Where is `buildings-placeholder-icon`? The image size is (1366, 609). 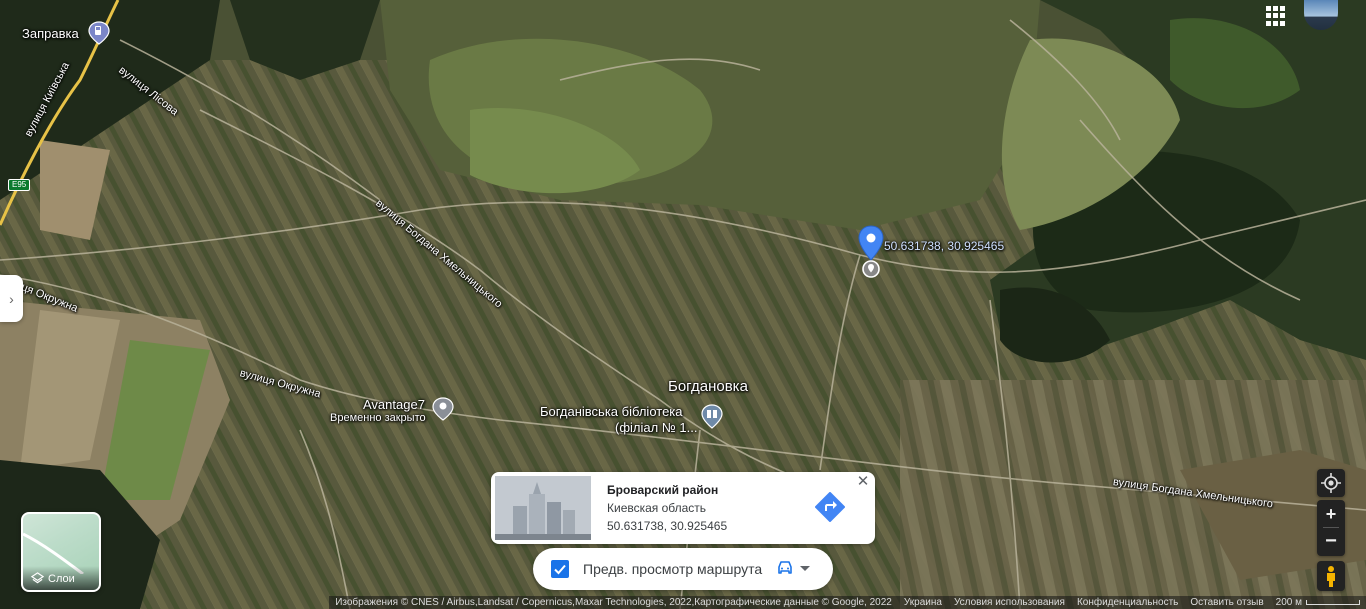 buildings-placeholder-icon is located at coordinates (543, 508).